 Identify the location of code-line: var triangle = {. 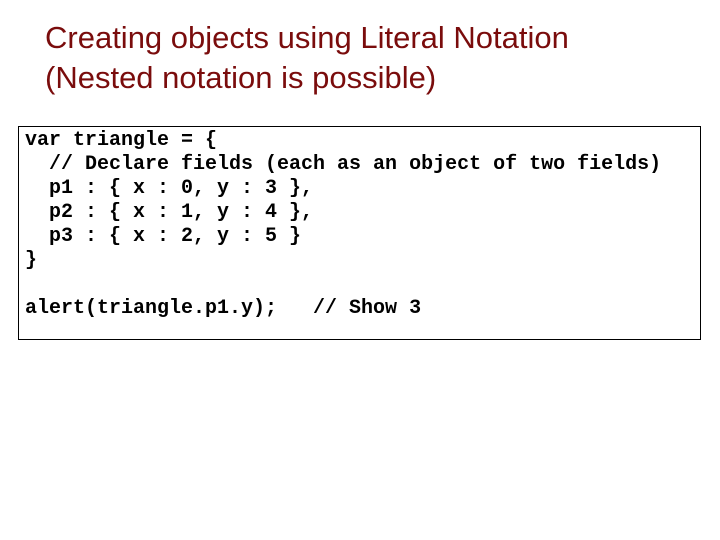
(121, 140).